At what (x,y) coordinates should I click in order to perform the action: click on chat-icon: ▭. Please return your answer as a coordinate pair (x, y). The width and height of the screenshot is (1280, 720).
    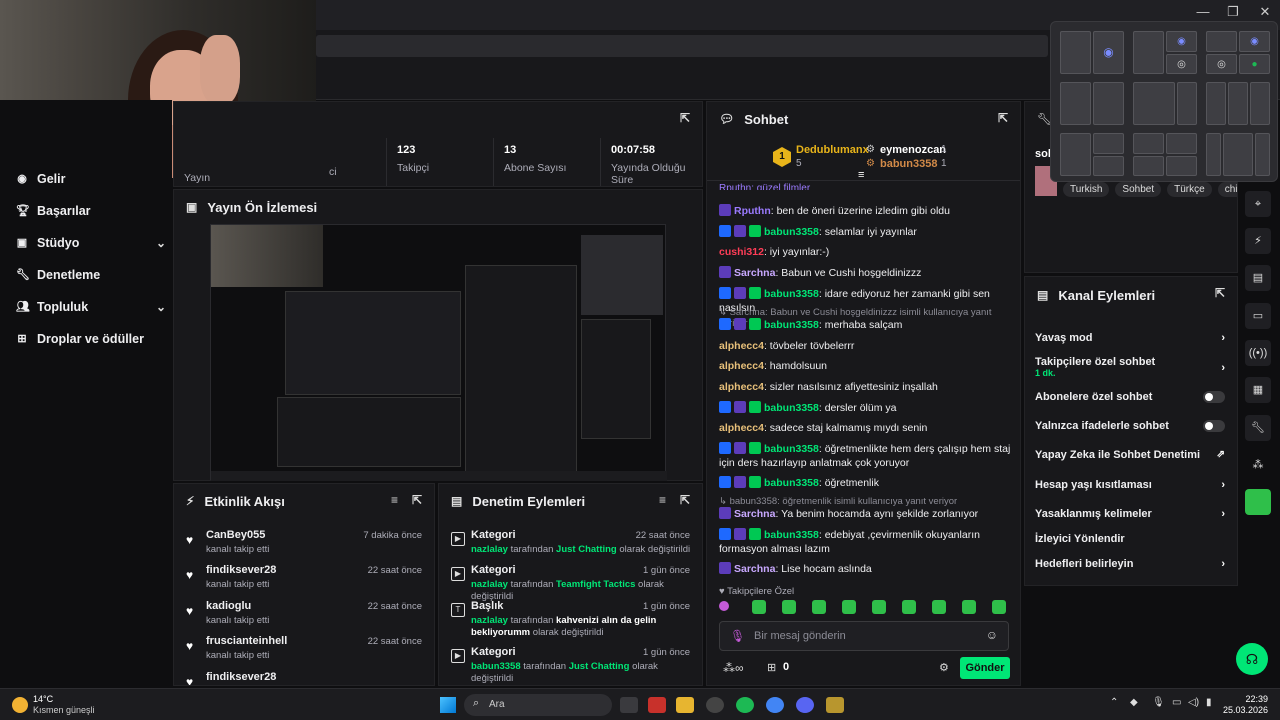
    Looking at the image, I should click on (1258, 316).